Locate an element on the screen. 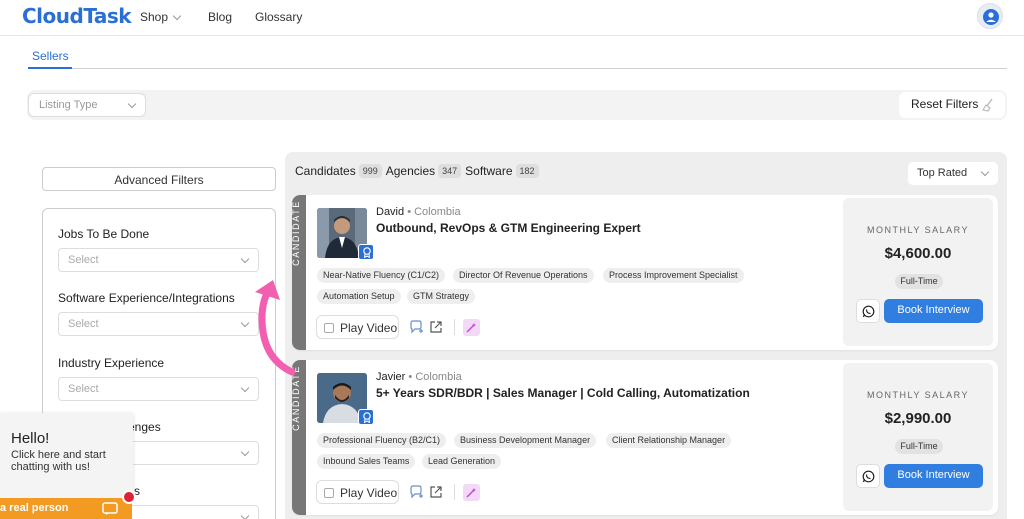  nav-blog: Blog is located at coordinates (220, 17).